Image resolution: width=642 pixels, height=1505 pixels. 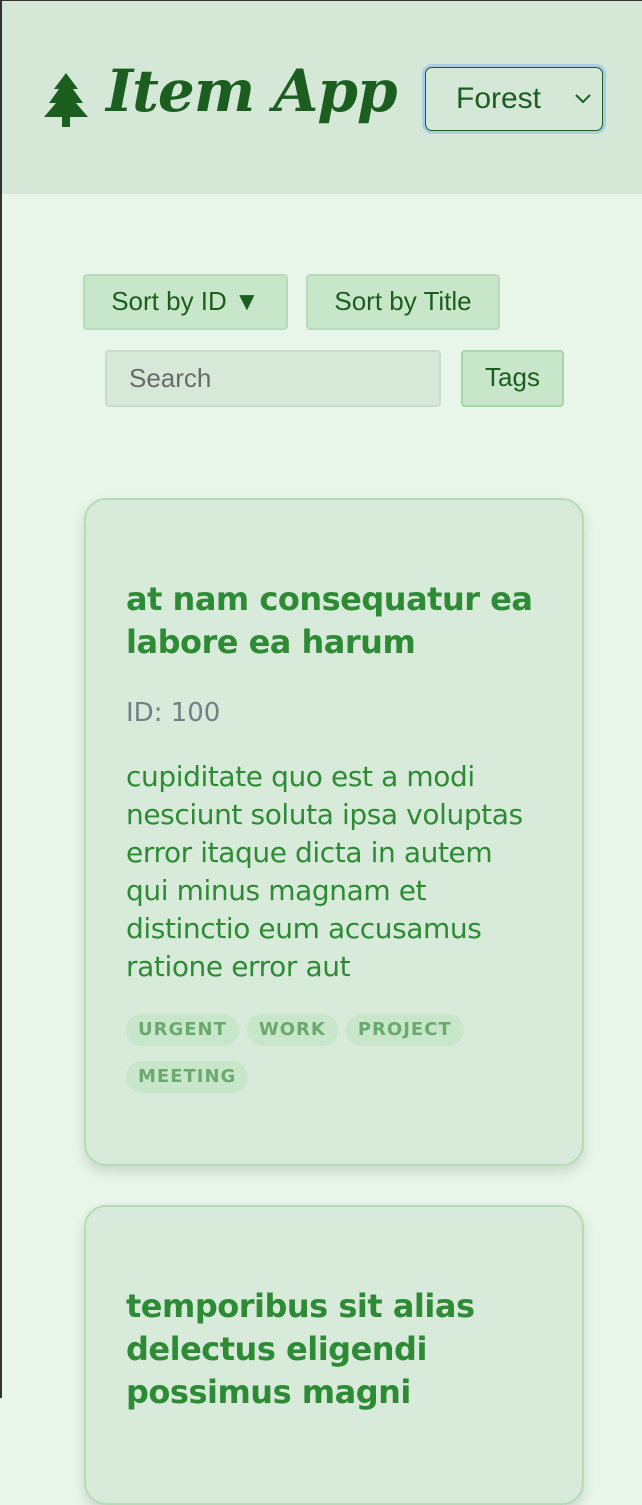 I want to click on tag-badge: URGENT, so click(x=182, y=1030).